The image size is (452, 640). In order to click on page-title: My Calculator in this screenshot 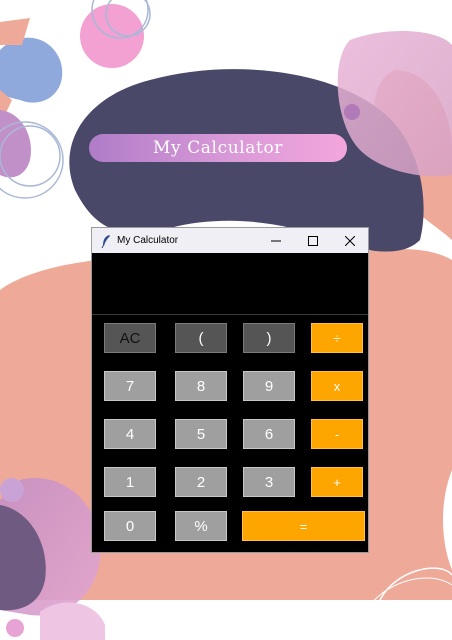, I will do `click(218, 148)`.